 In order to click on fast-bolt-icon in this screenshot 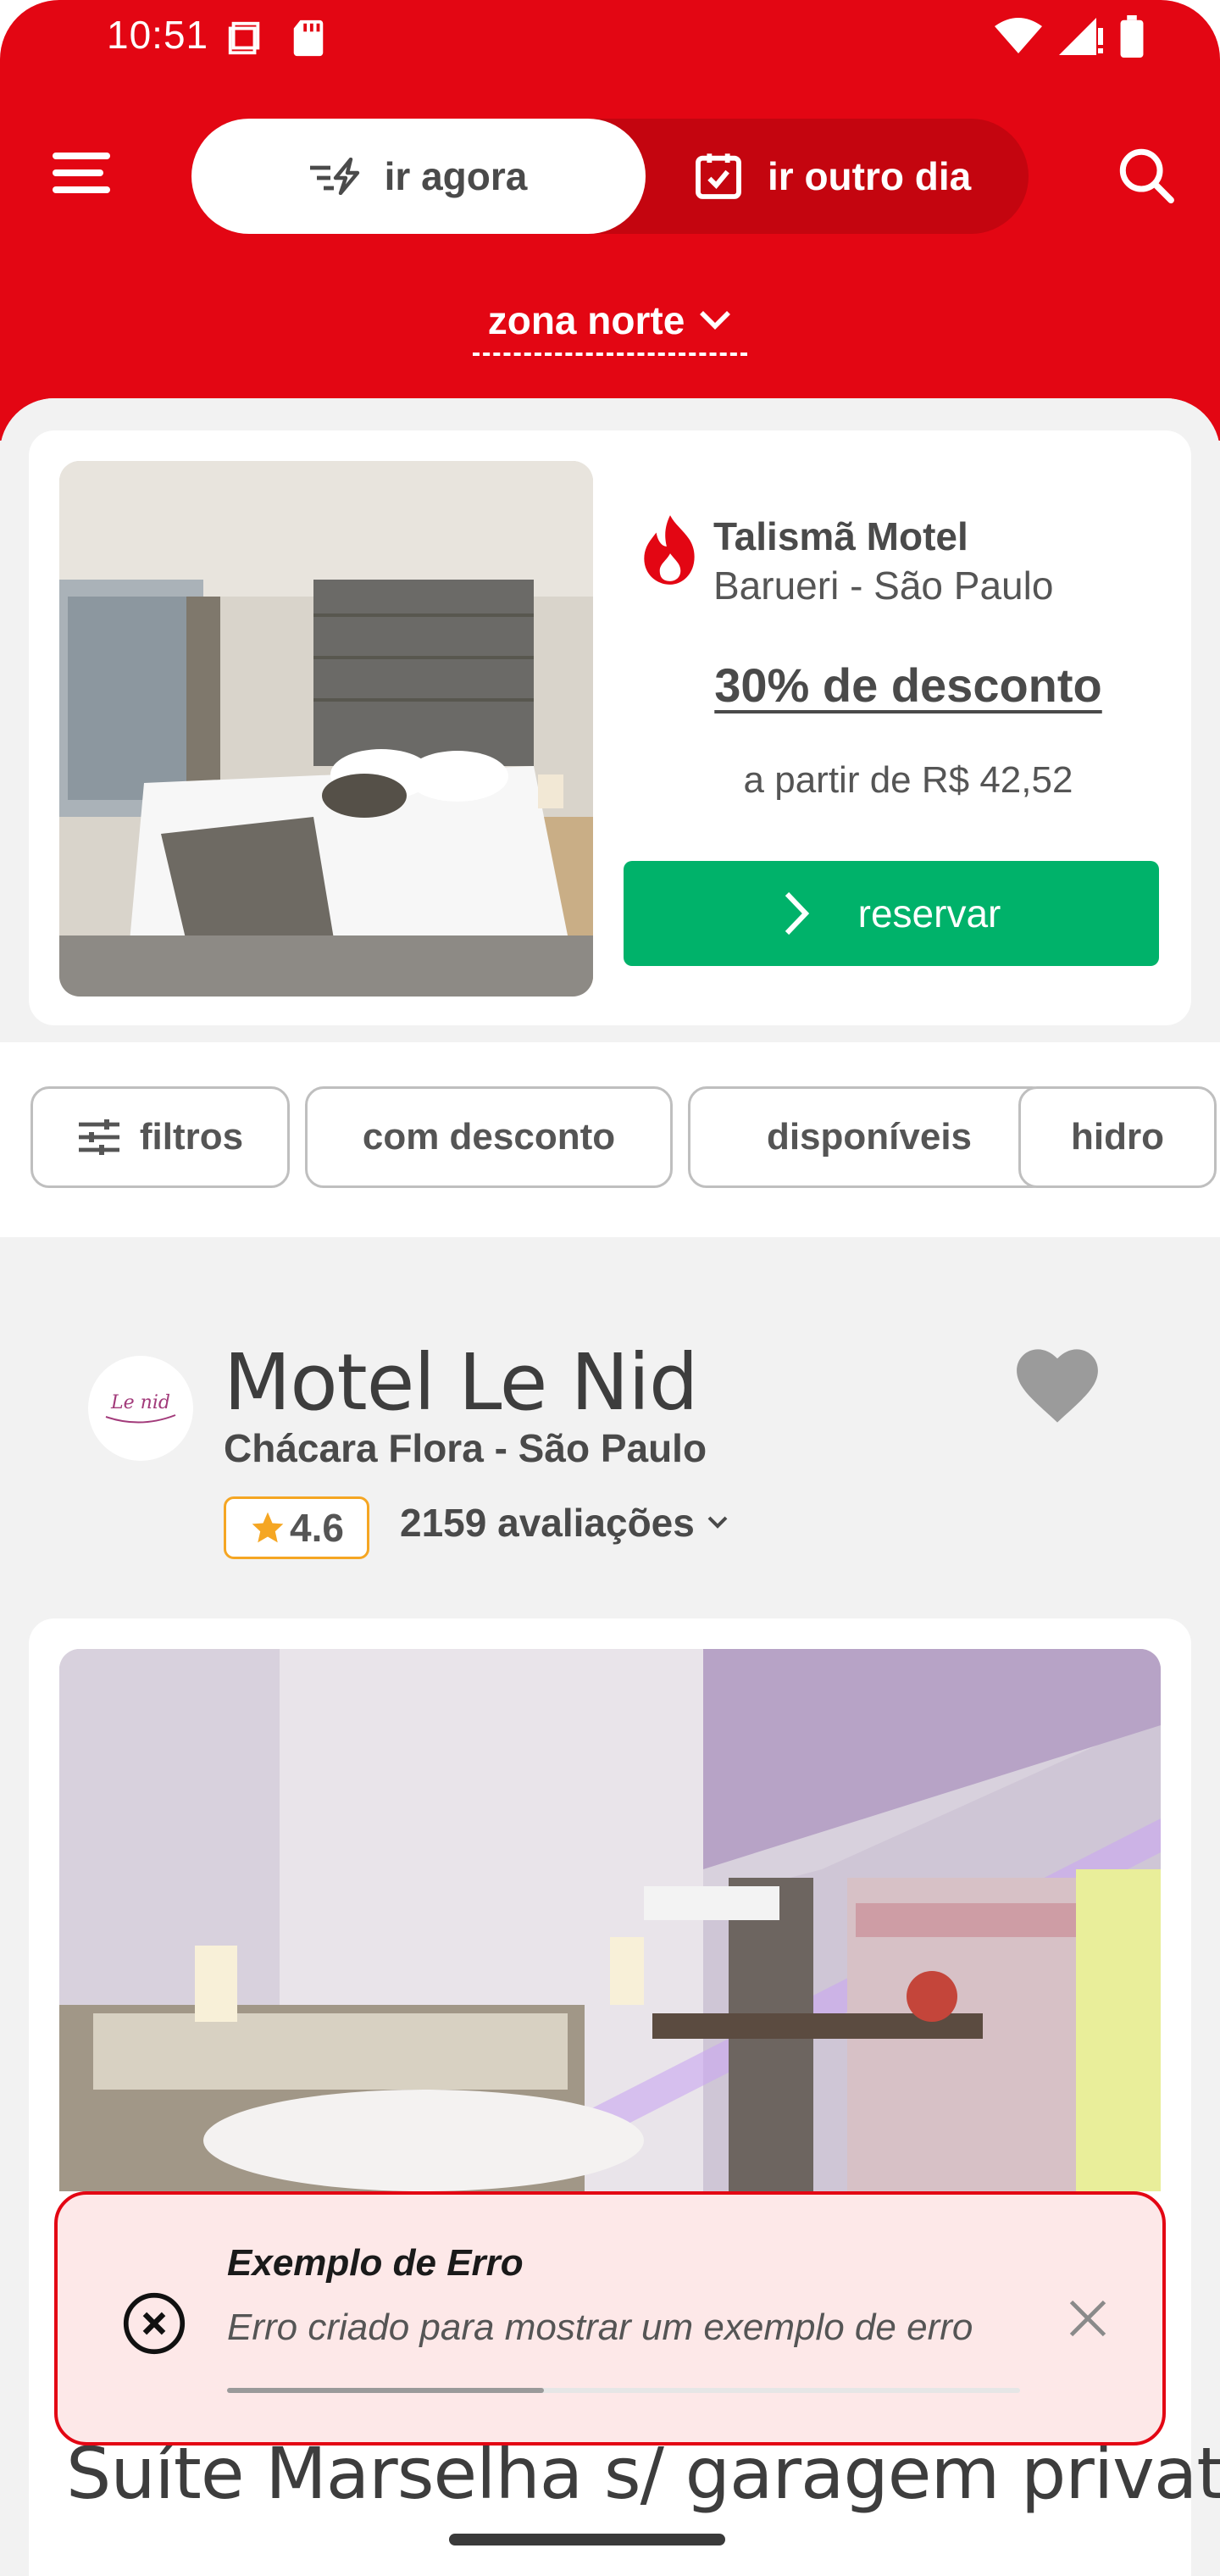, I will do `click(334, 176)`.